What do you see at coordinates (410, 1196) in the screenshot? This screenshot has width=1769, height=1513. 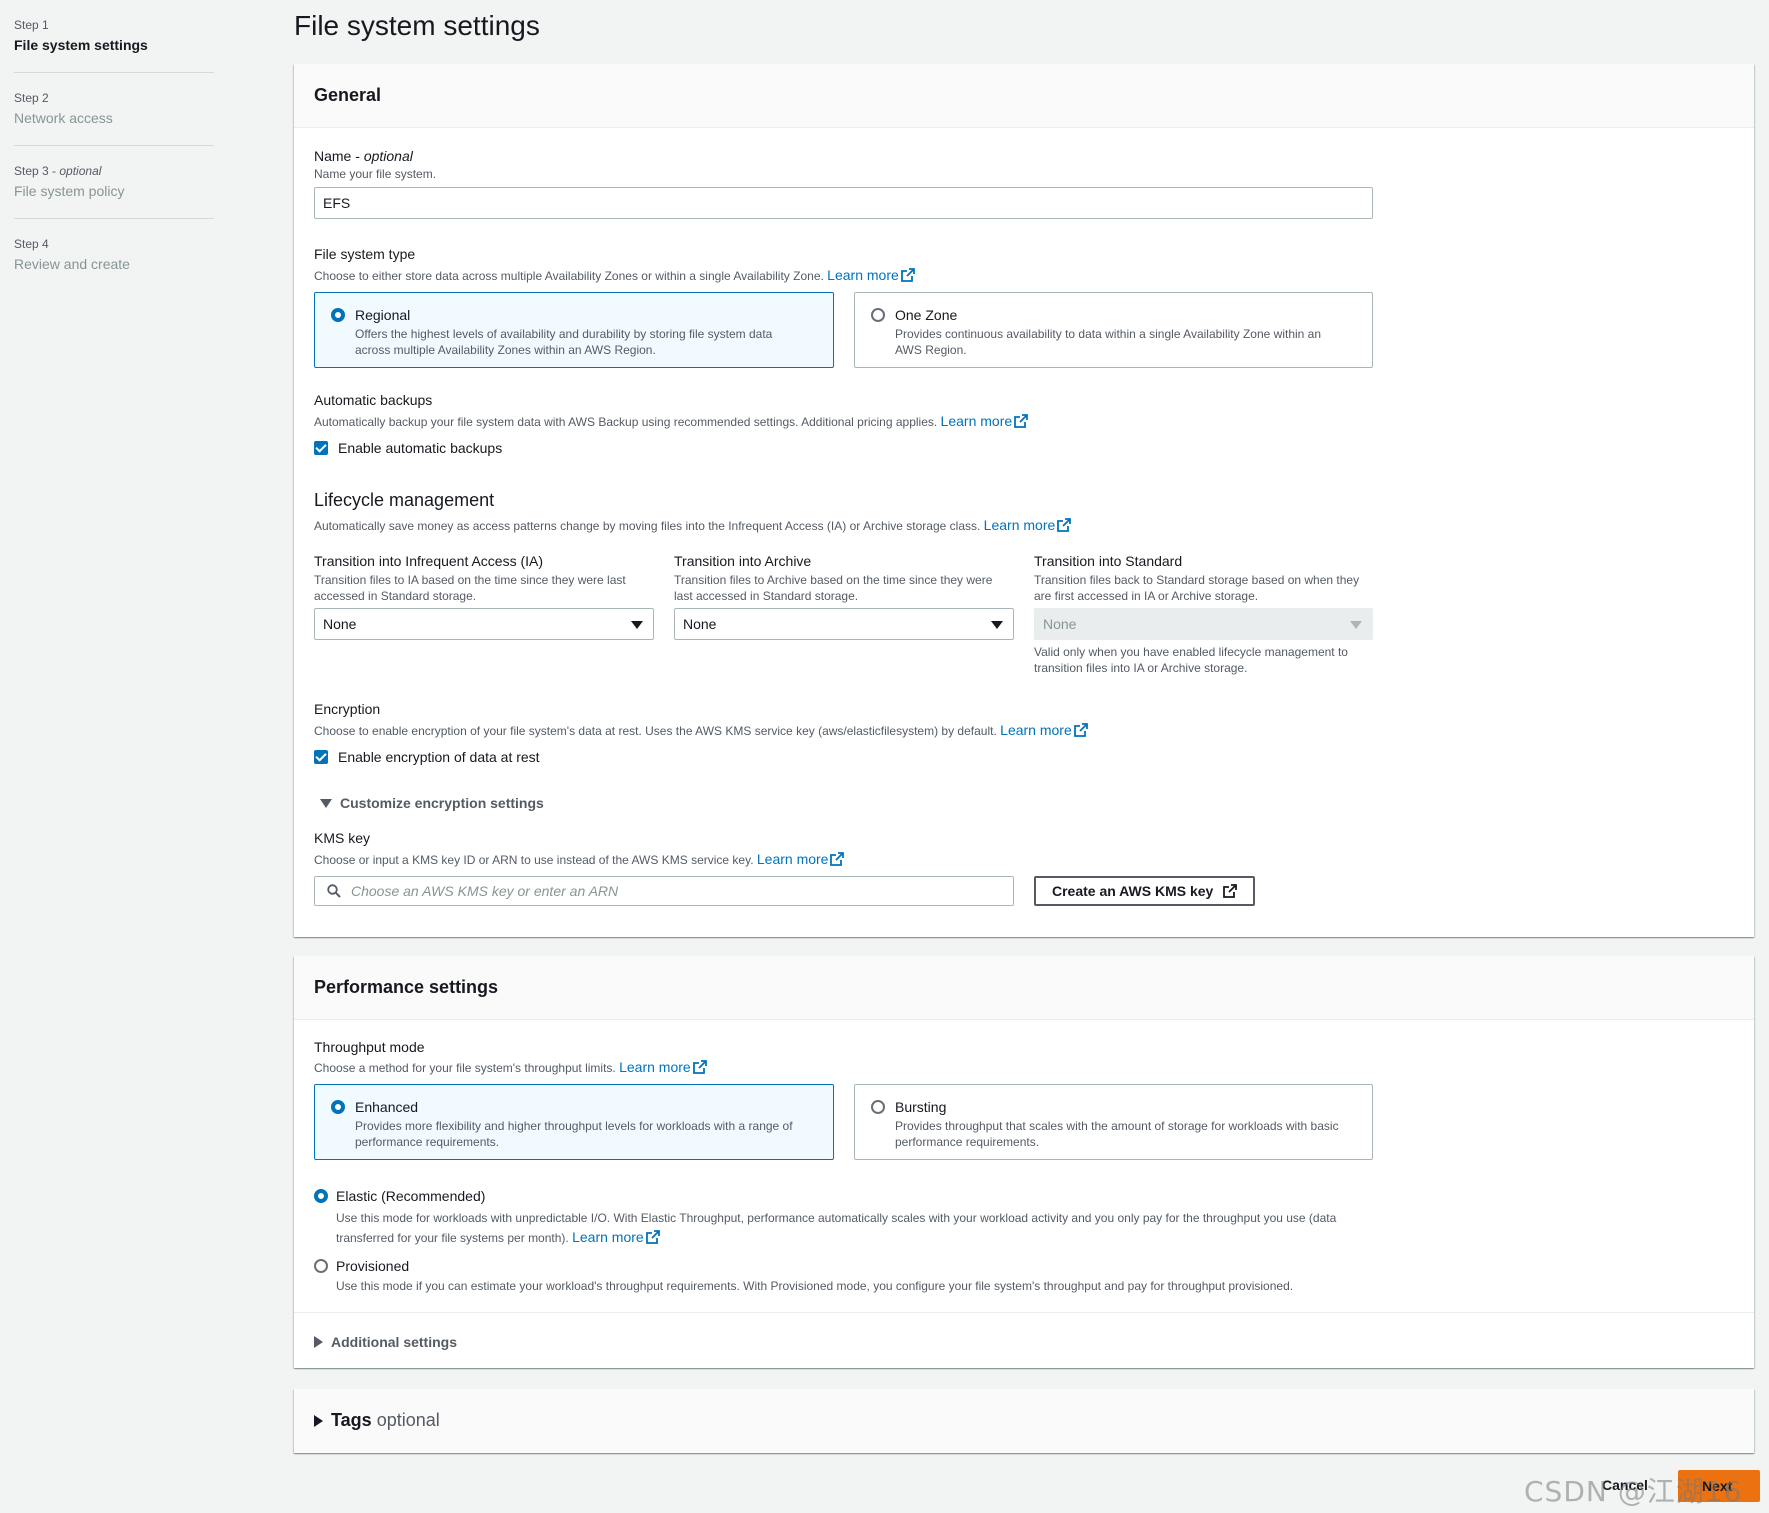 I see `elastic-label: Elastic (Recommended)` at bounding box center [410, 1196].